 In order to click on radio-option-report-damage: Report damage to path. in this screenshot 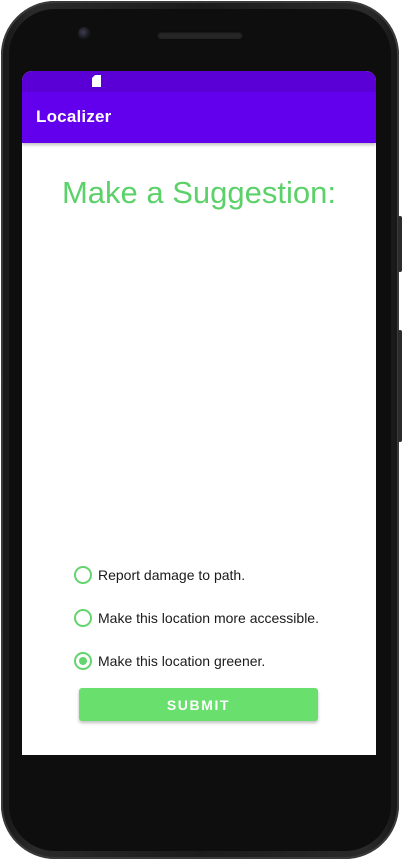, I will do `click(159, 575)`.